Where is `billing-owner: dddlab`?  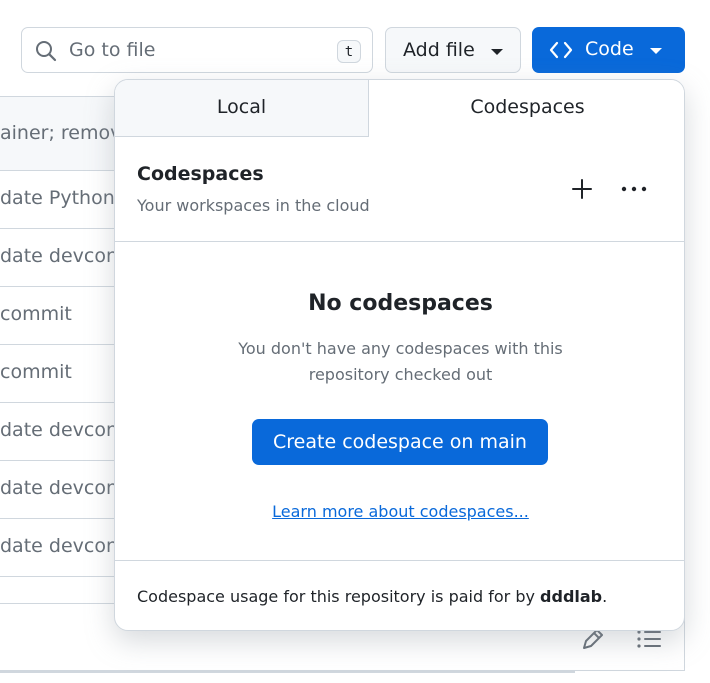 billing-owner: dddlab is located at coordinates (571, 596).